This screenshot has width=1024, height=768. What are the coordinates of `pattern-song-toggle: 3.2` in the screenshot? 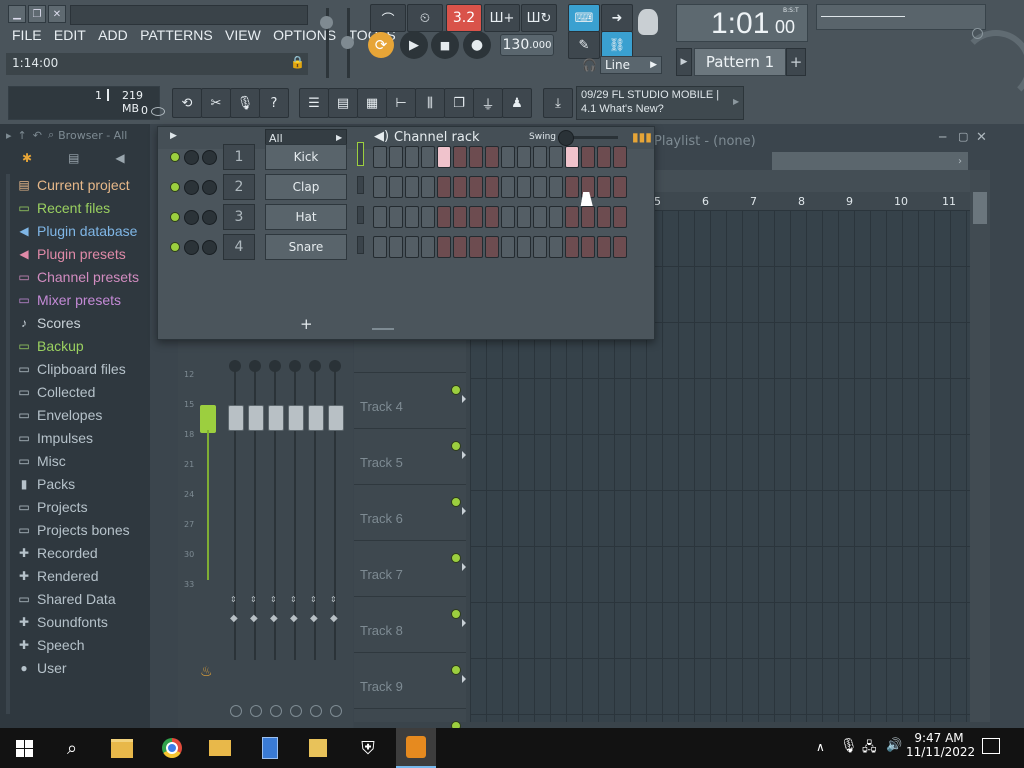 It's located at (464, 18).